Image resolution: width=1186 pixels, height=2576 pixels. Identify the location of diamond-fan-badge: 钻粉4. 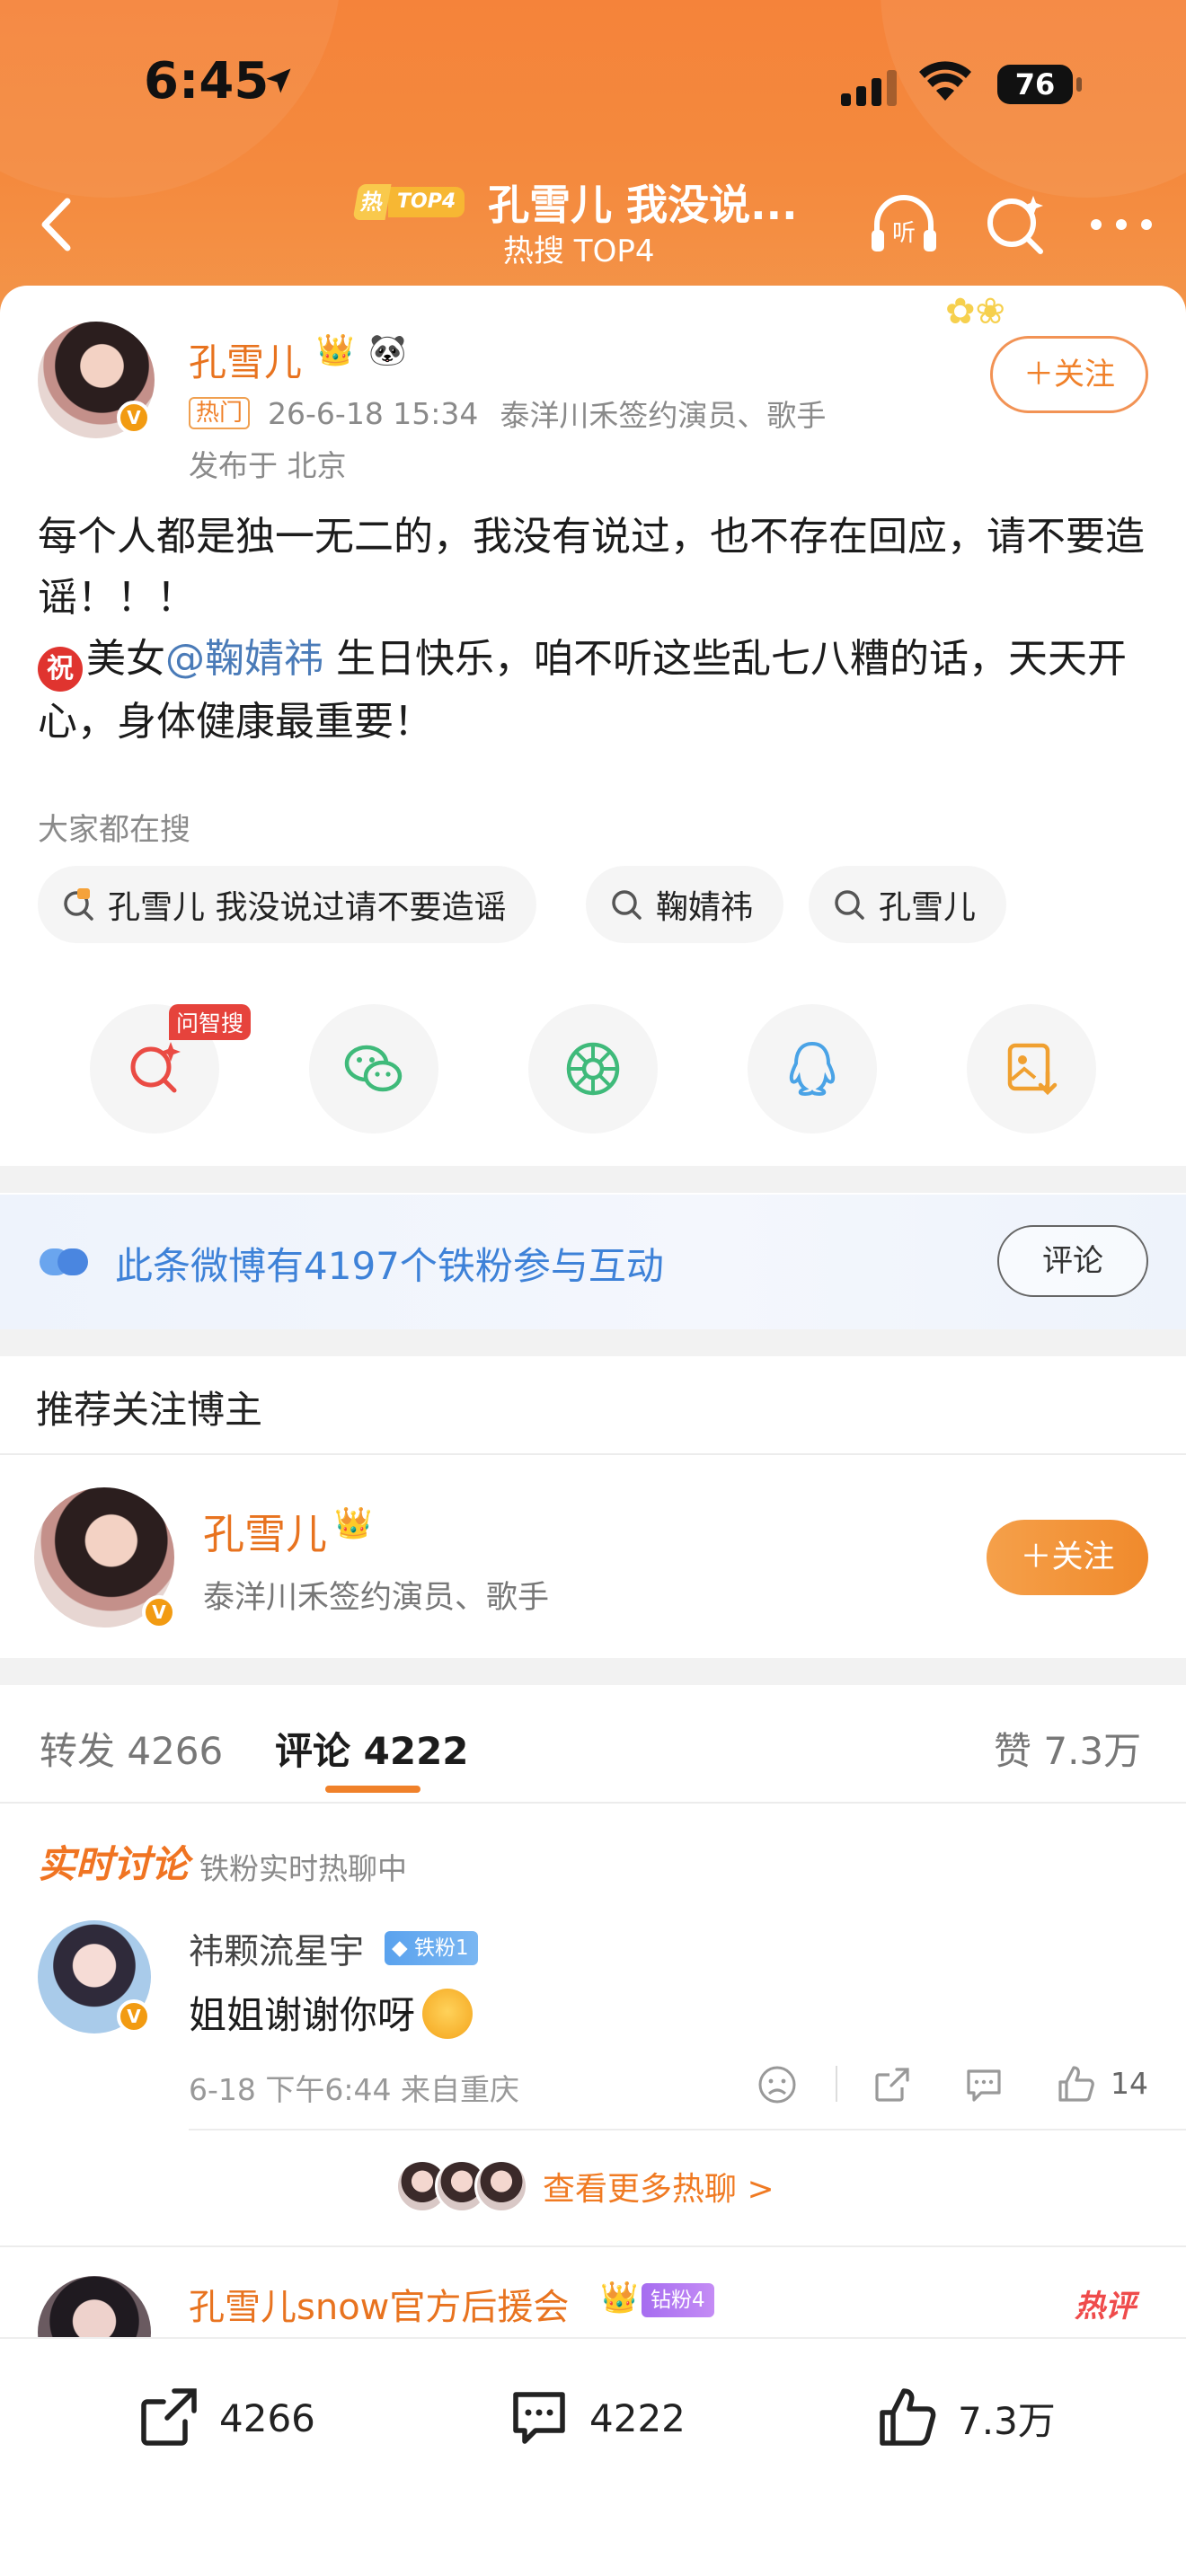
(678, 2300).